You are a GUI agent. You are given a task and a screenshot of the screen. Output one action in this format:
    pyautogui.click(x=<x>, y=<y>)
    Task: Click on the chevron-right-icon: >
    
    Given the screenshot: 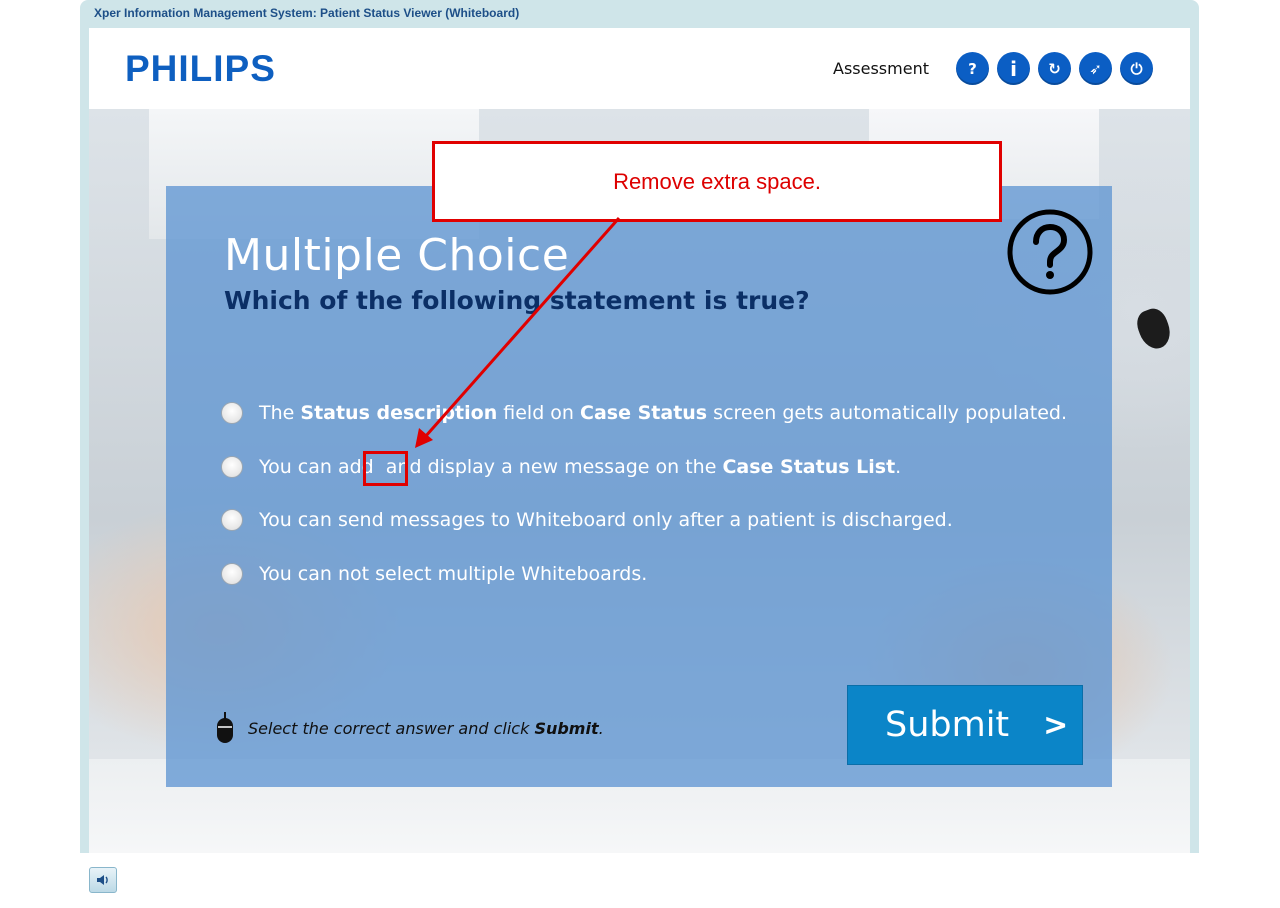 What is the action you would take?
    pyautogui.click(x=1056, y=725)
    